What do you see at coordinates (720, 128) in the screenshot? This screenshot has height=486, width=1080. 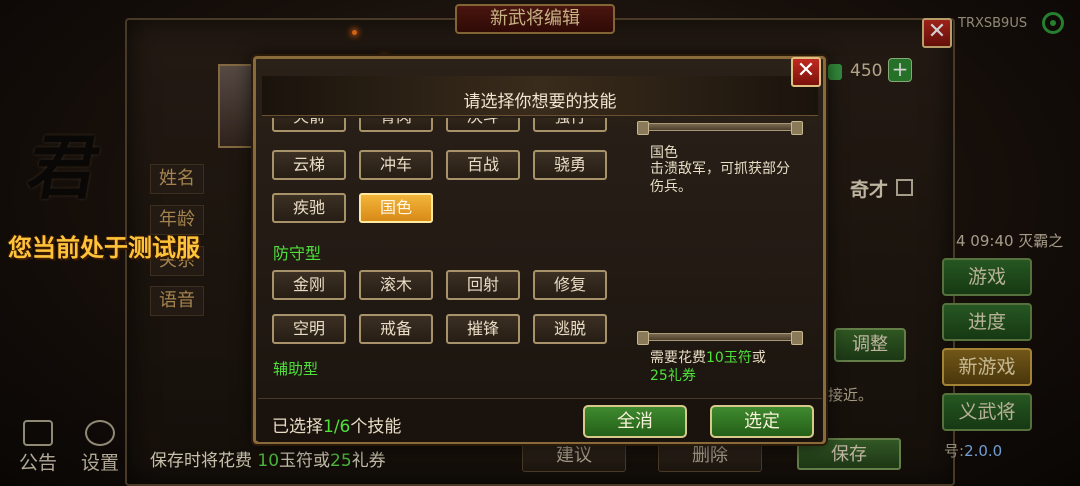 I see `description-scroll-top` at bounding box center [720, 128].